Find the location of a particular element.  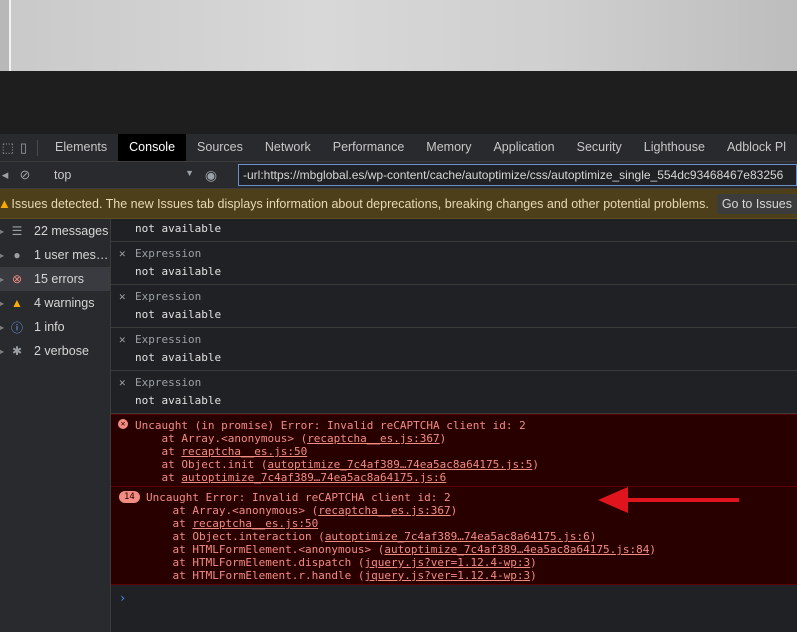

user-icon: ● is located at coordinates (17, 255).